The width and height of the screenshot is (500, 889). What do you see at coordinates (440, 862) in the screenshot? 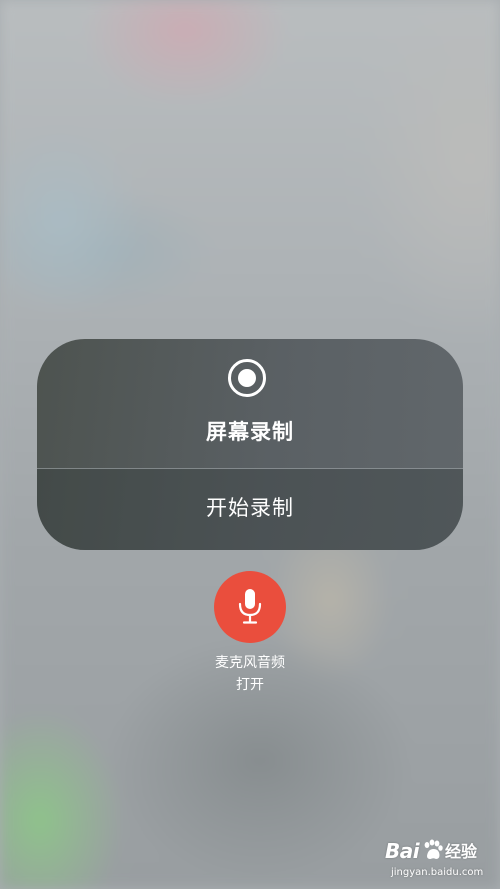
I see `baidu-jingyan-watermark: Bai 经验 jingyan.baidu.com` at bounding box center [440, 862].